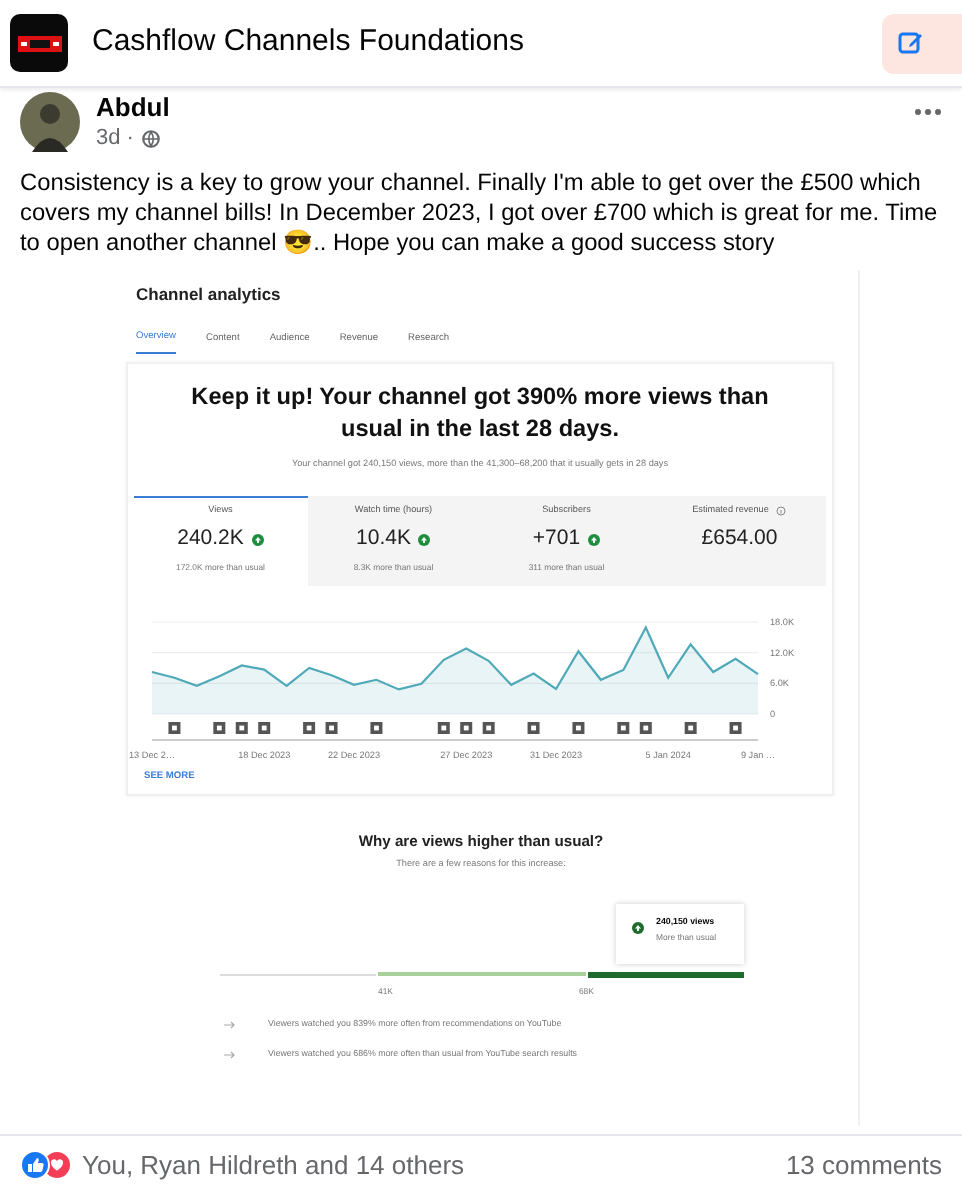 The height and width of the screenshot is (1200, 962). I want to click on author-name: Abdul, so click(497, 107).